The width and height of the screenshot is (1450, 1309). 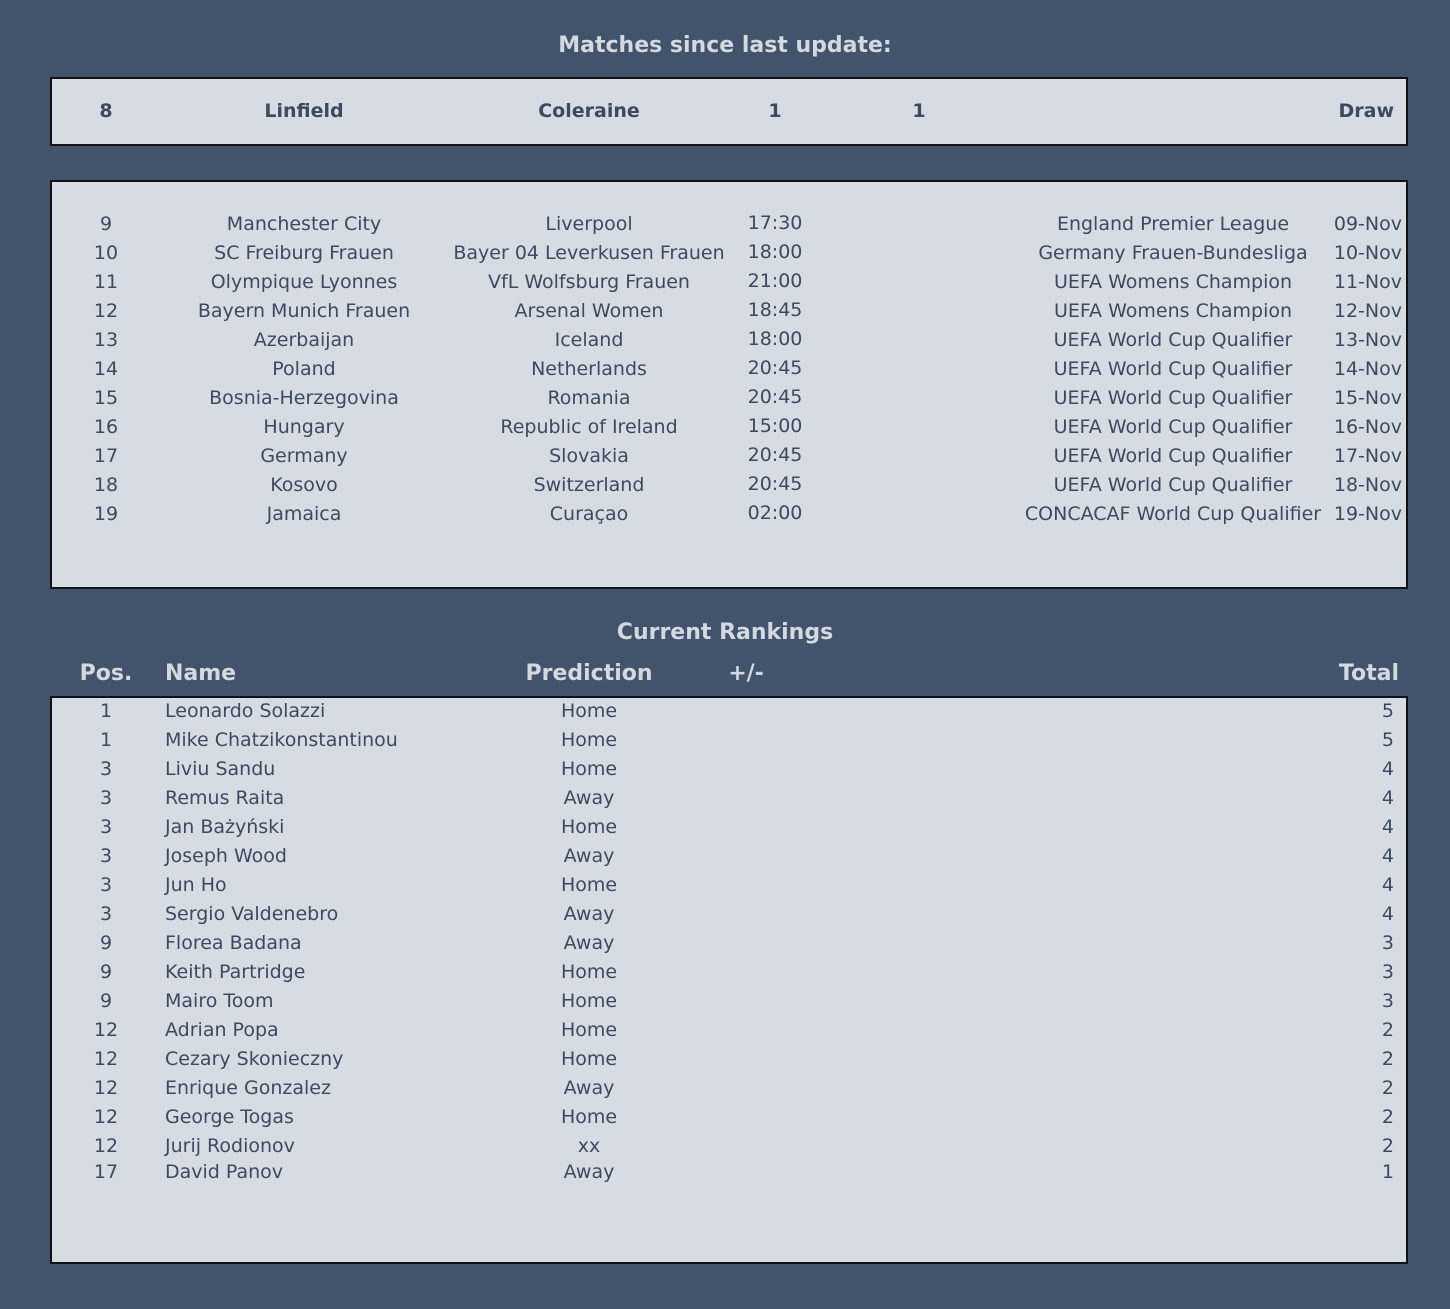 What do you see at coordinates (1367, 224) in the screenshot?
I see `fixture-date: 09-Nov` at bounding box center [1367, 224].